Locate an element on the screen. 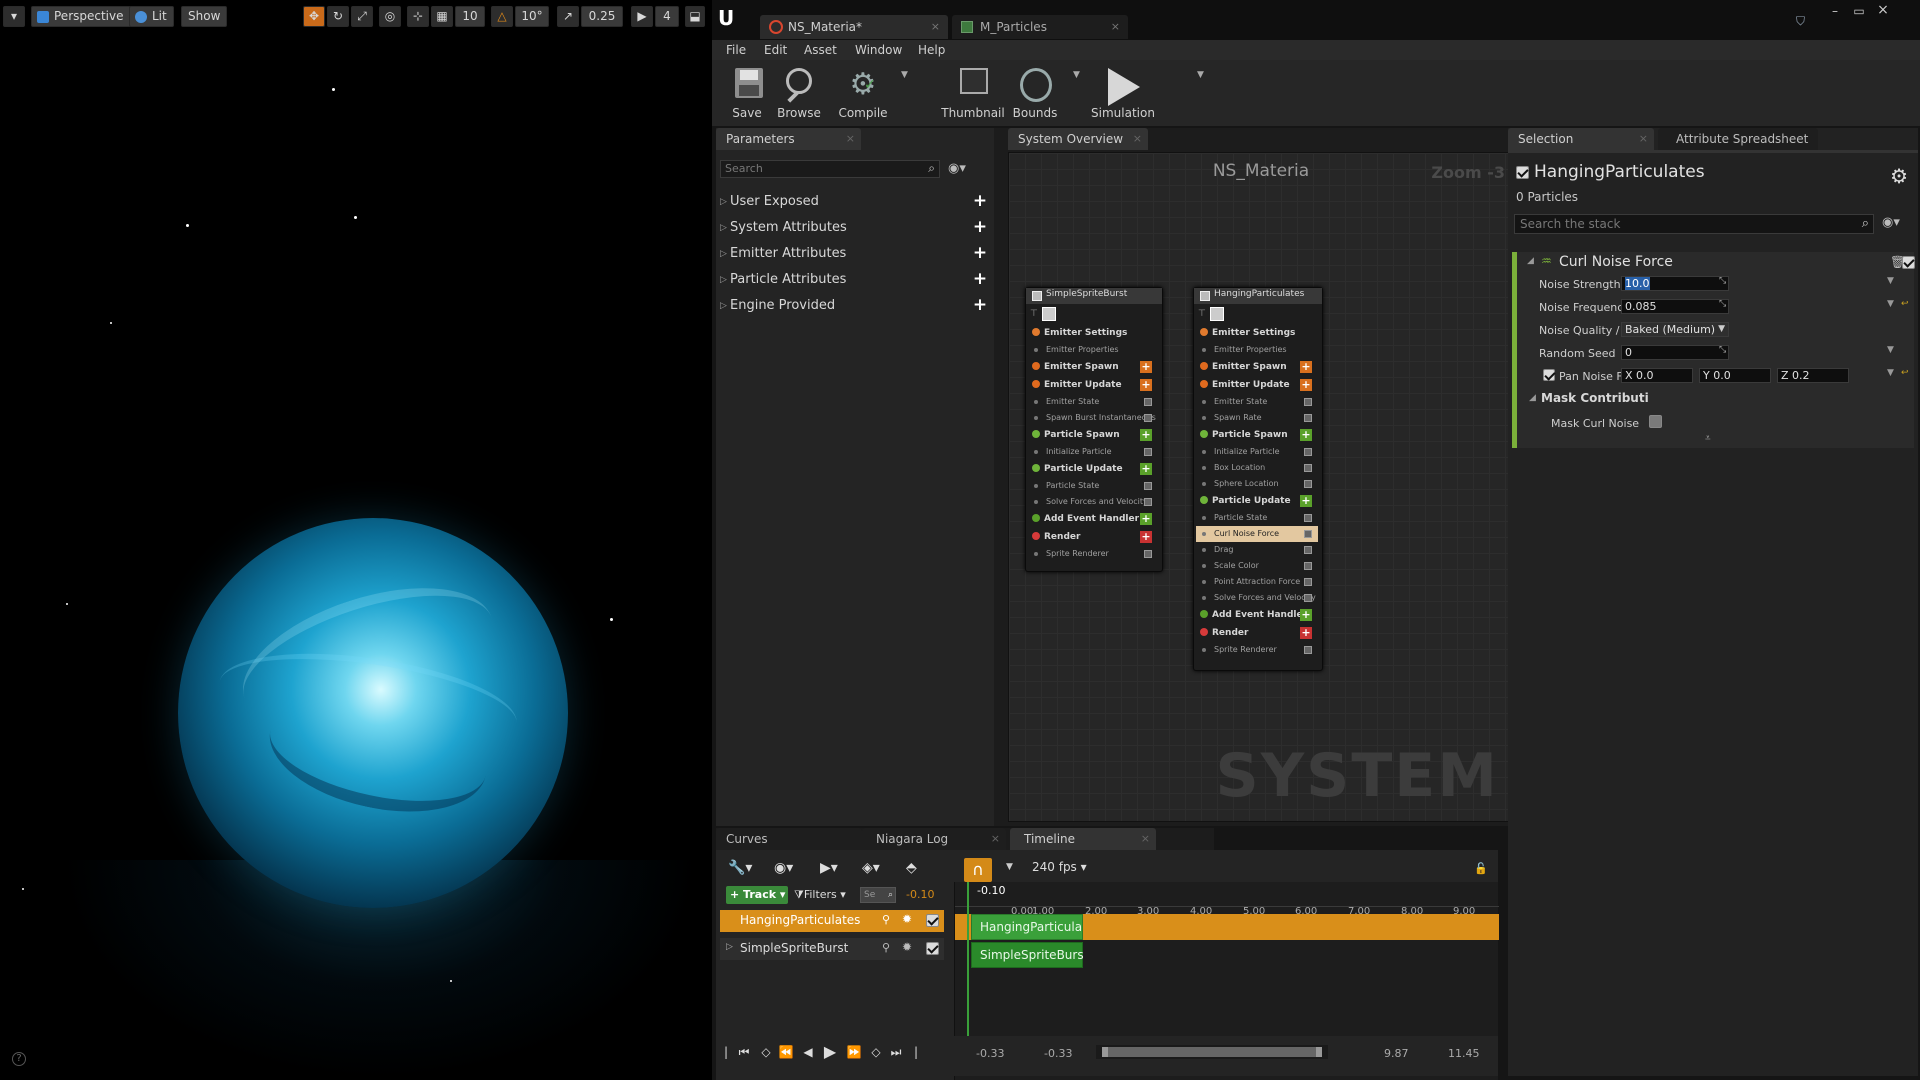 The width and height of the screenshot is (1920, 1080). emitter-enabled-checkbox is located at coordinates (1205, 296).